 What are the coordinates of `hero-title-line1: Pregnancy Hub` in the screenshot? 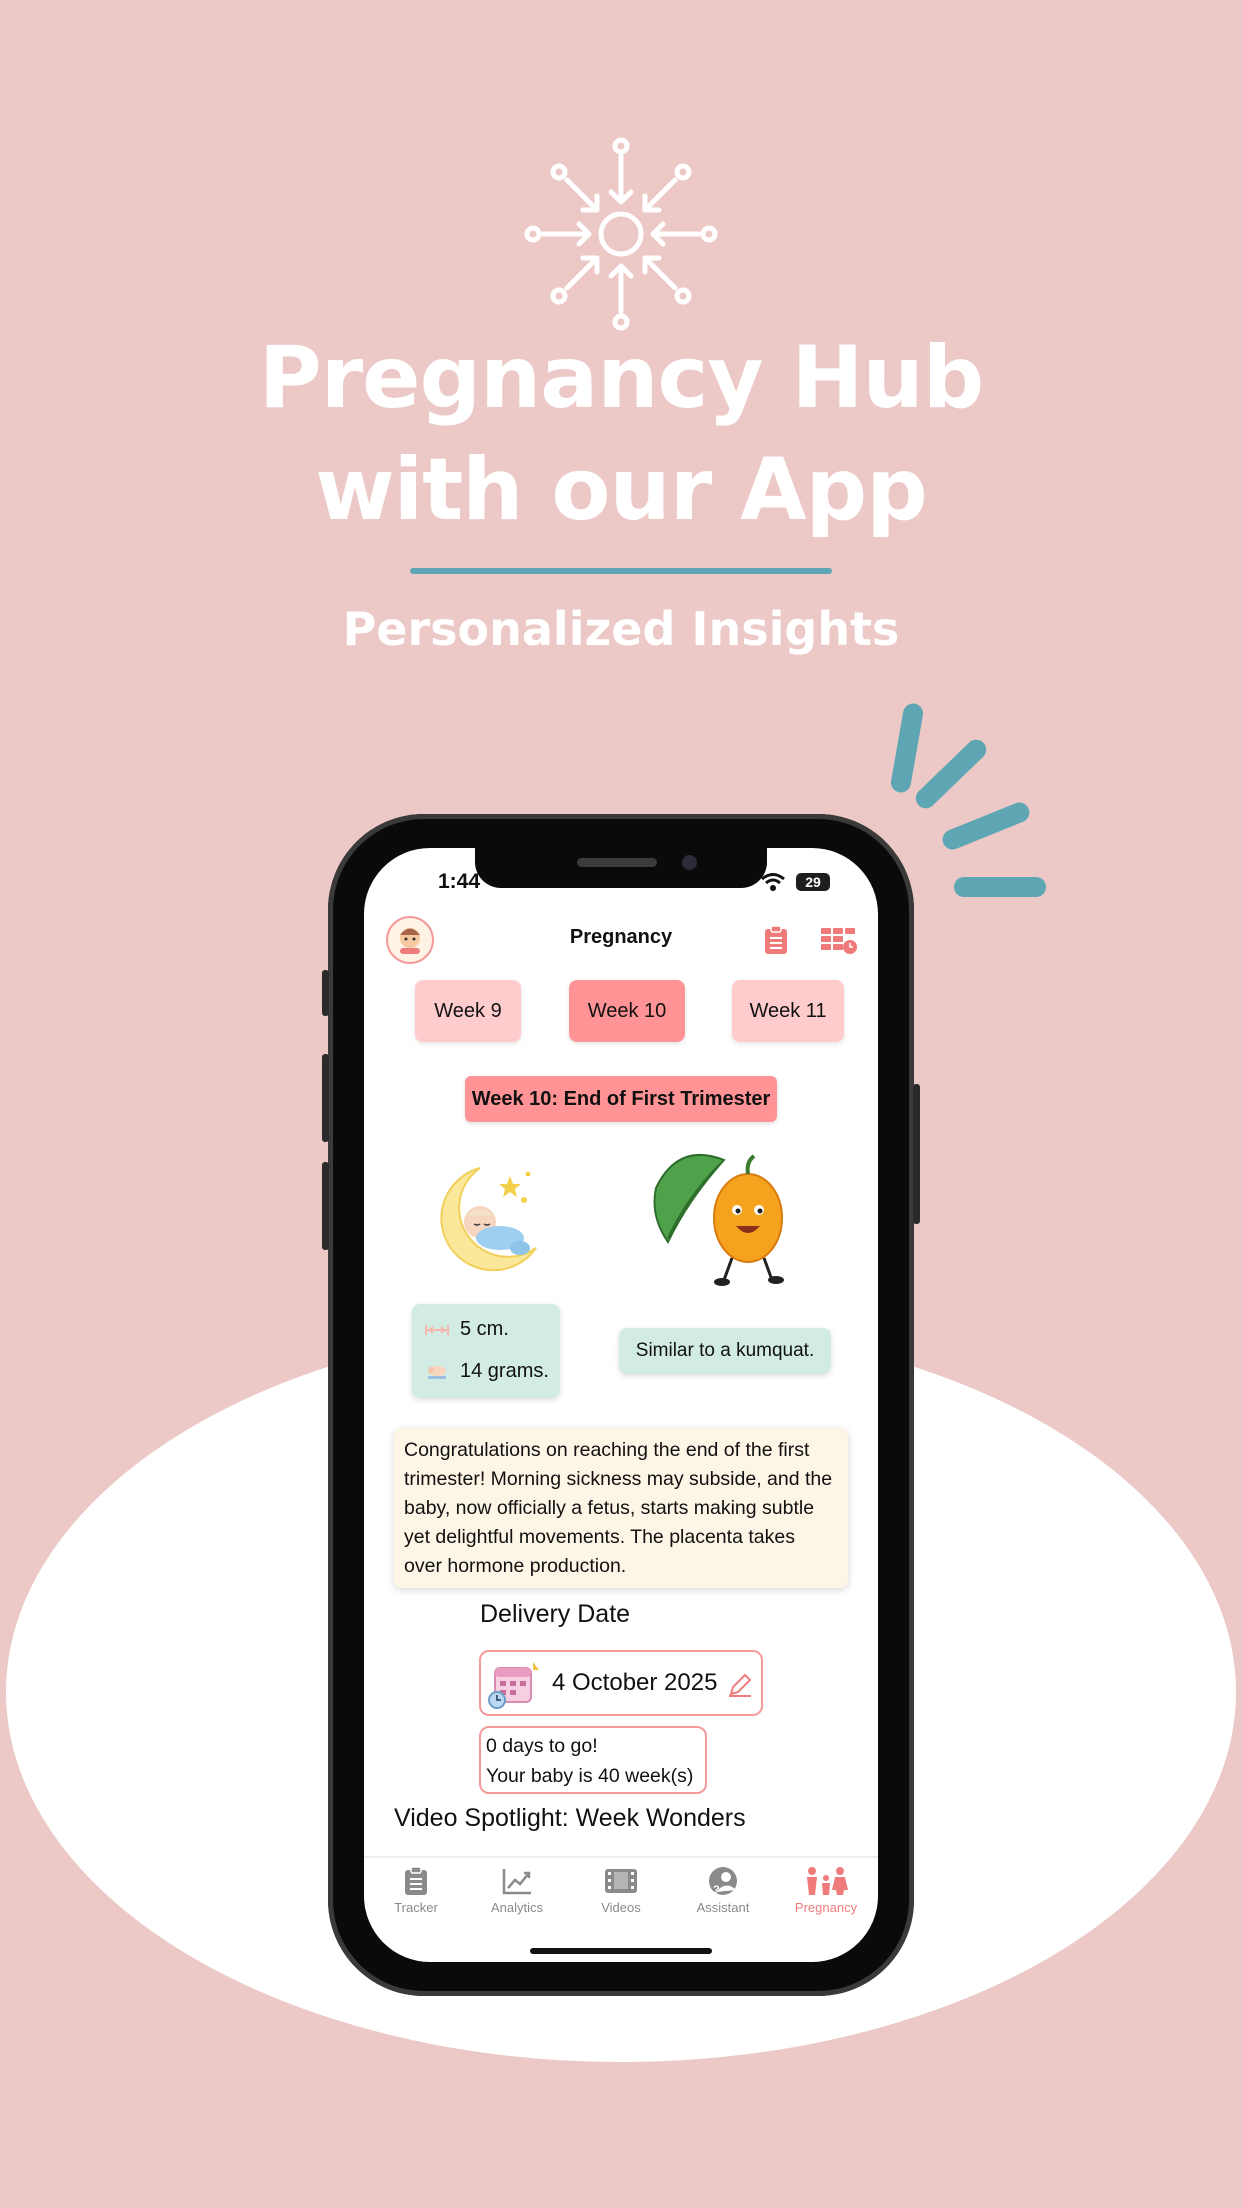 It's located at (621, 378).